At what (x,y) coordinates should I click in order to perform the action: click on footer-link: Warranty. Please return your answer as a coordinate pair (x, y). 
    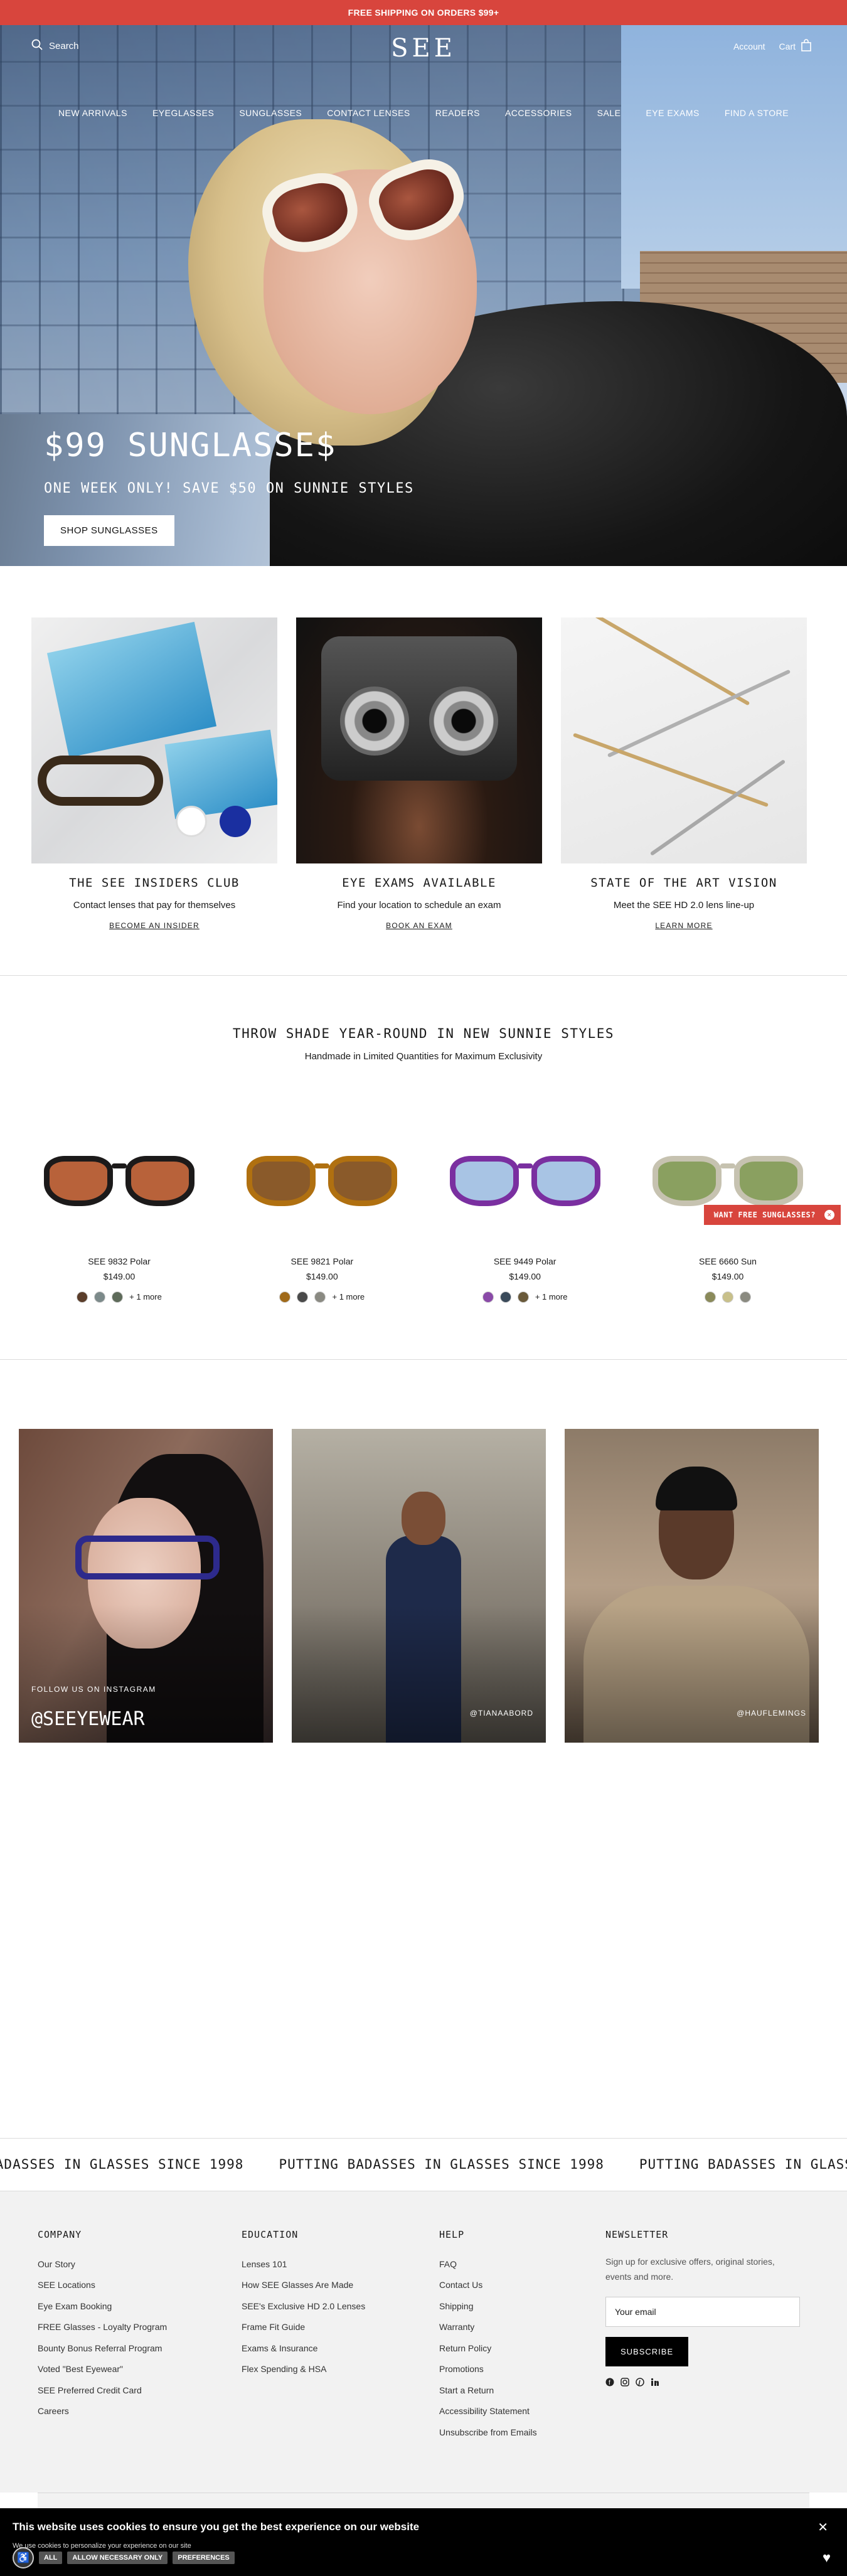
    Looking at the image, I should click on (522, 2327).